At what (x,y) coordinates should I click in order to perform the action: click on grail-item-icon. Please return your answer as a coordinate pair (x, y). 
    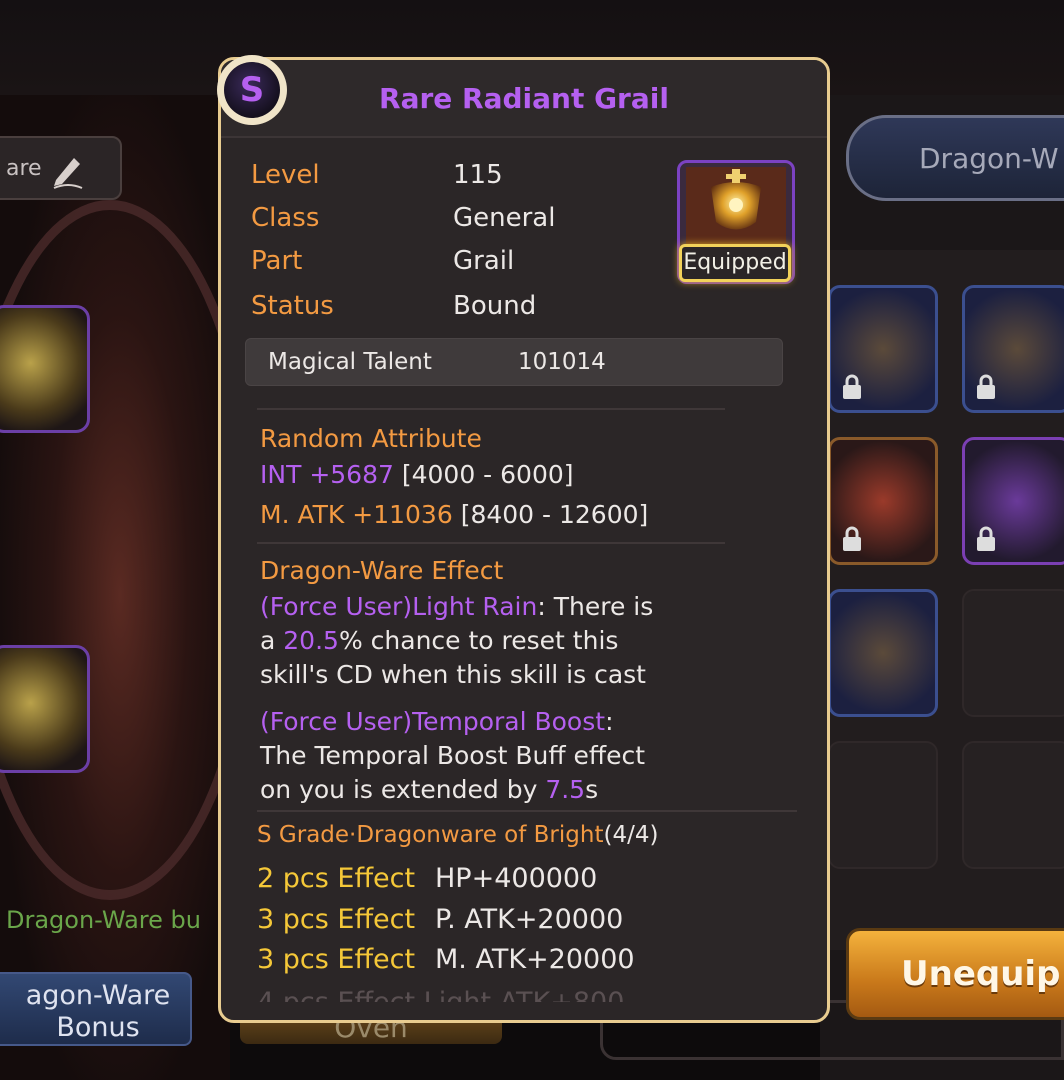
    Looking at the image, I should click on (736, 207).